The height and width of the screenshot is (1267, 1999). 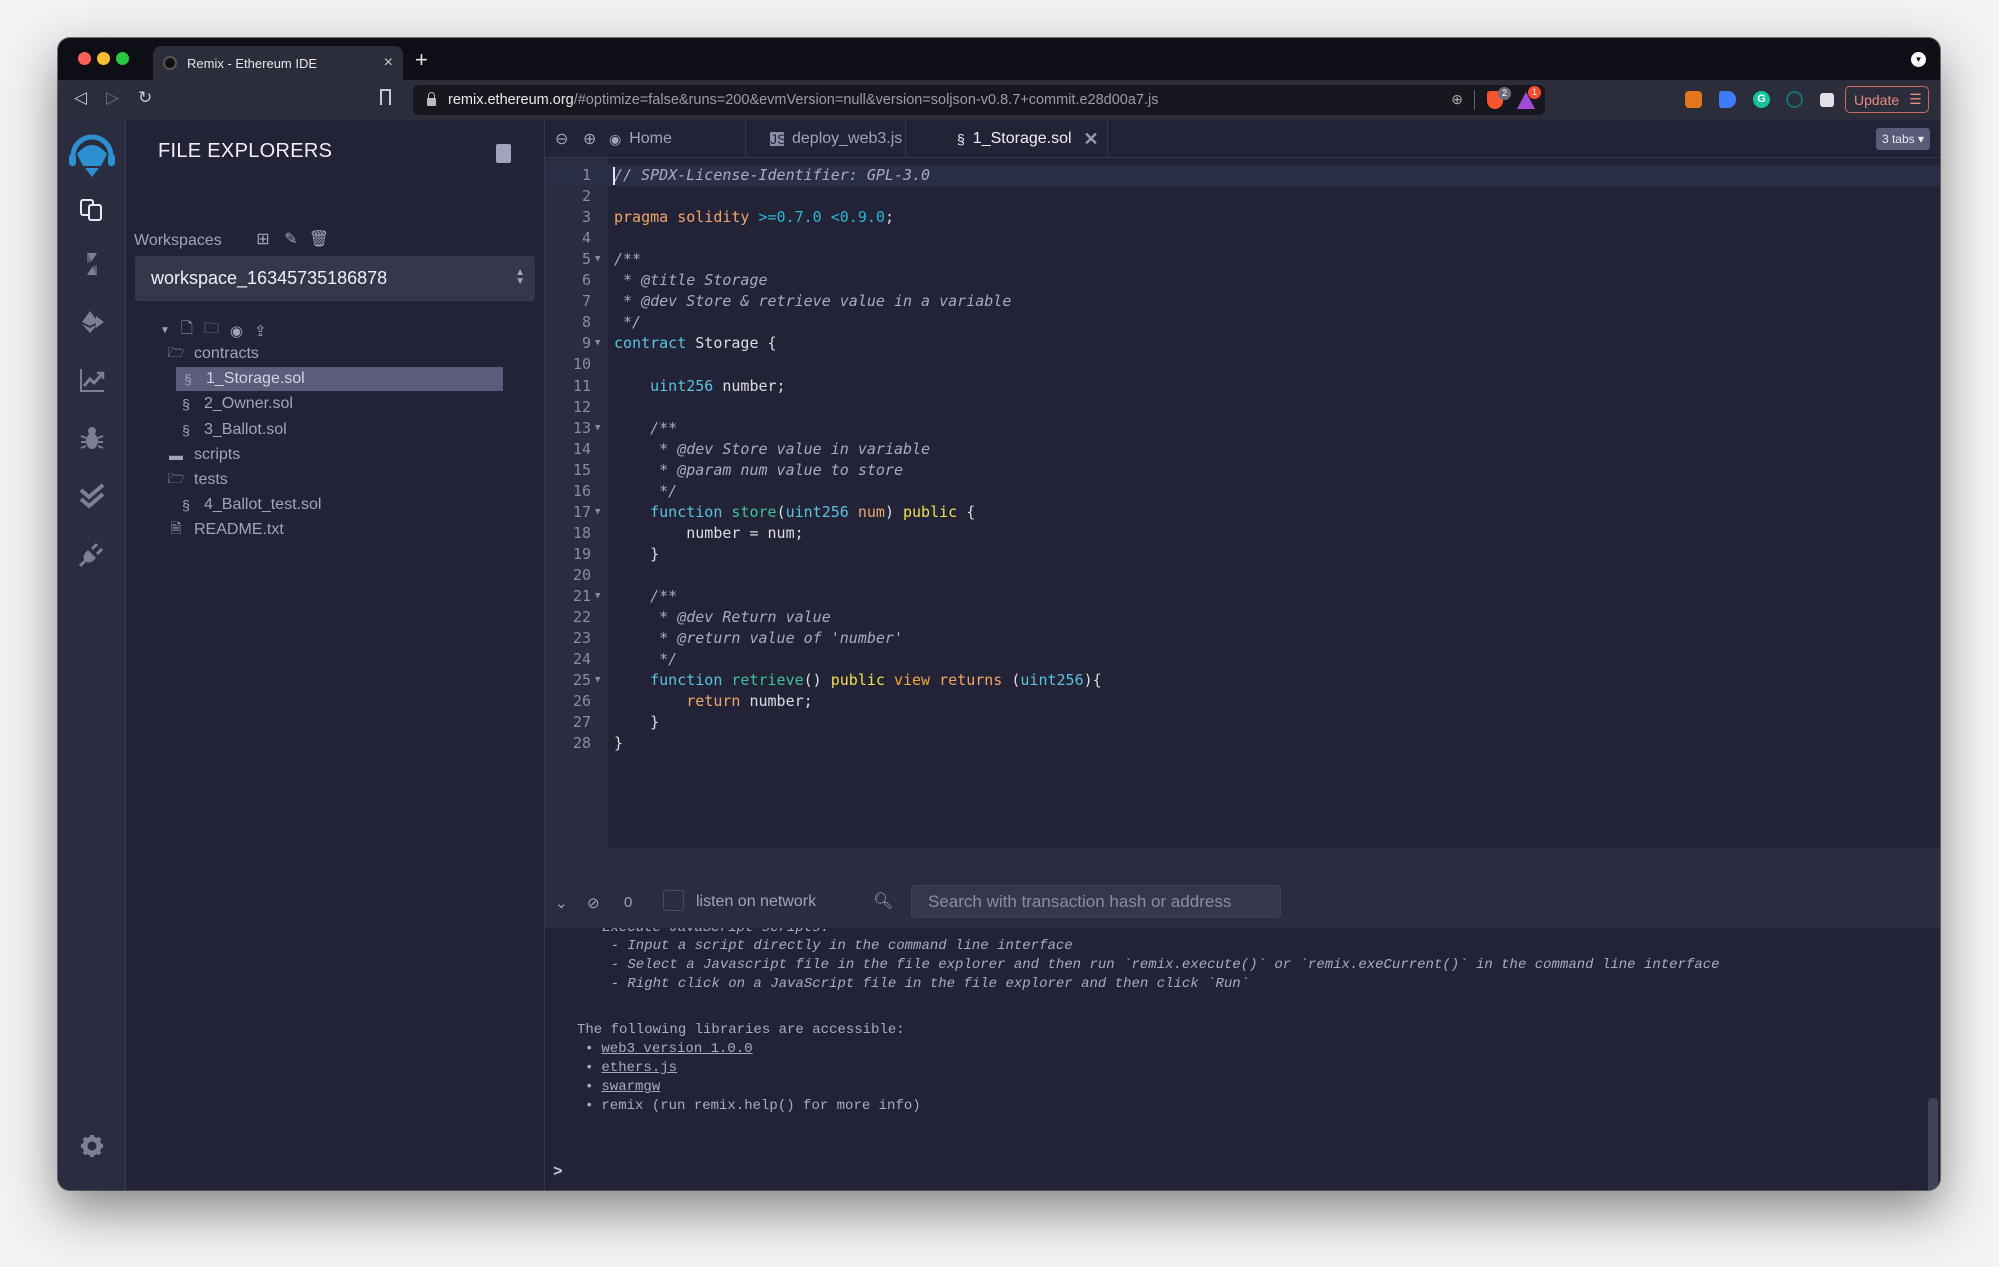 What do you see at coordinates (1887, 99) in the screenshot?
I see `update-button: Update ☰` at bounding box center [1887, 99].